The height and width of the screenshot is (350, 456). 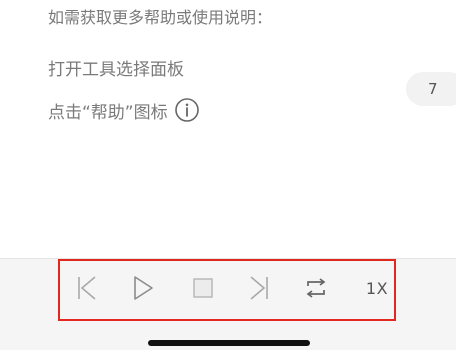 I want to click on help-step-click-label: 点击“帮助”图标, so click(x=108, y=112).